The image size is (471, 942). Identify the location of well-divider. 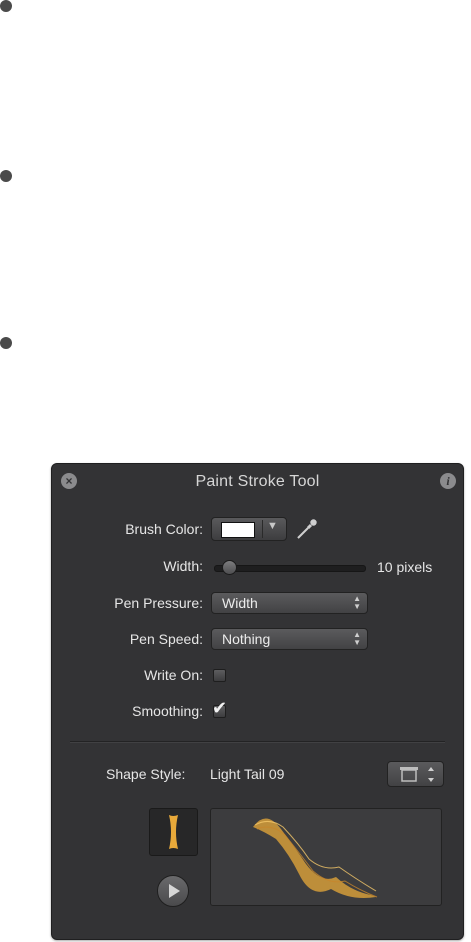
(262, 529).